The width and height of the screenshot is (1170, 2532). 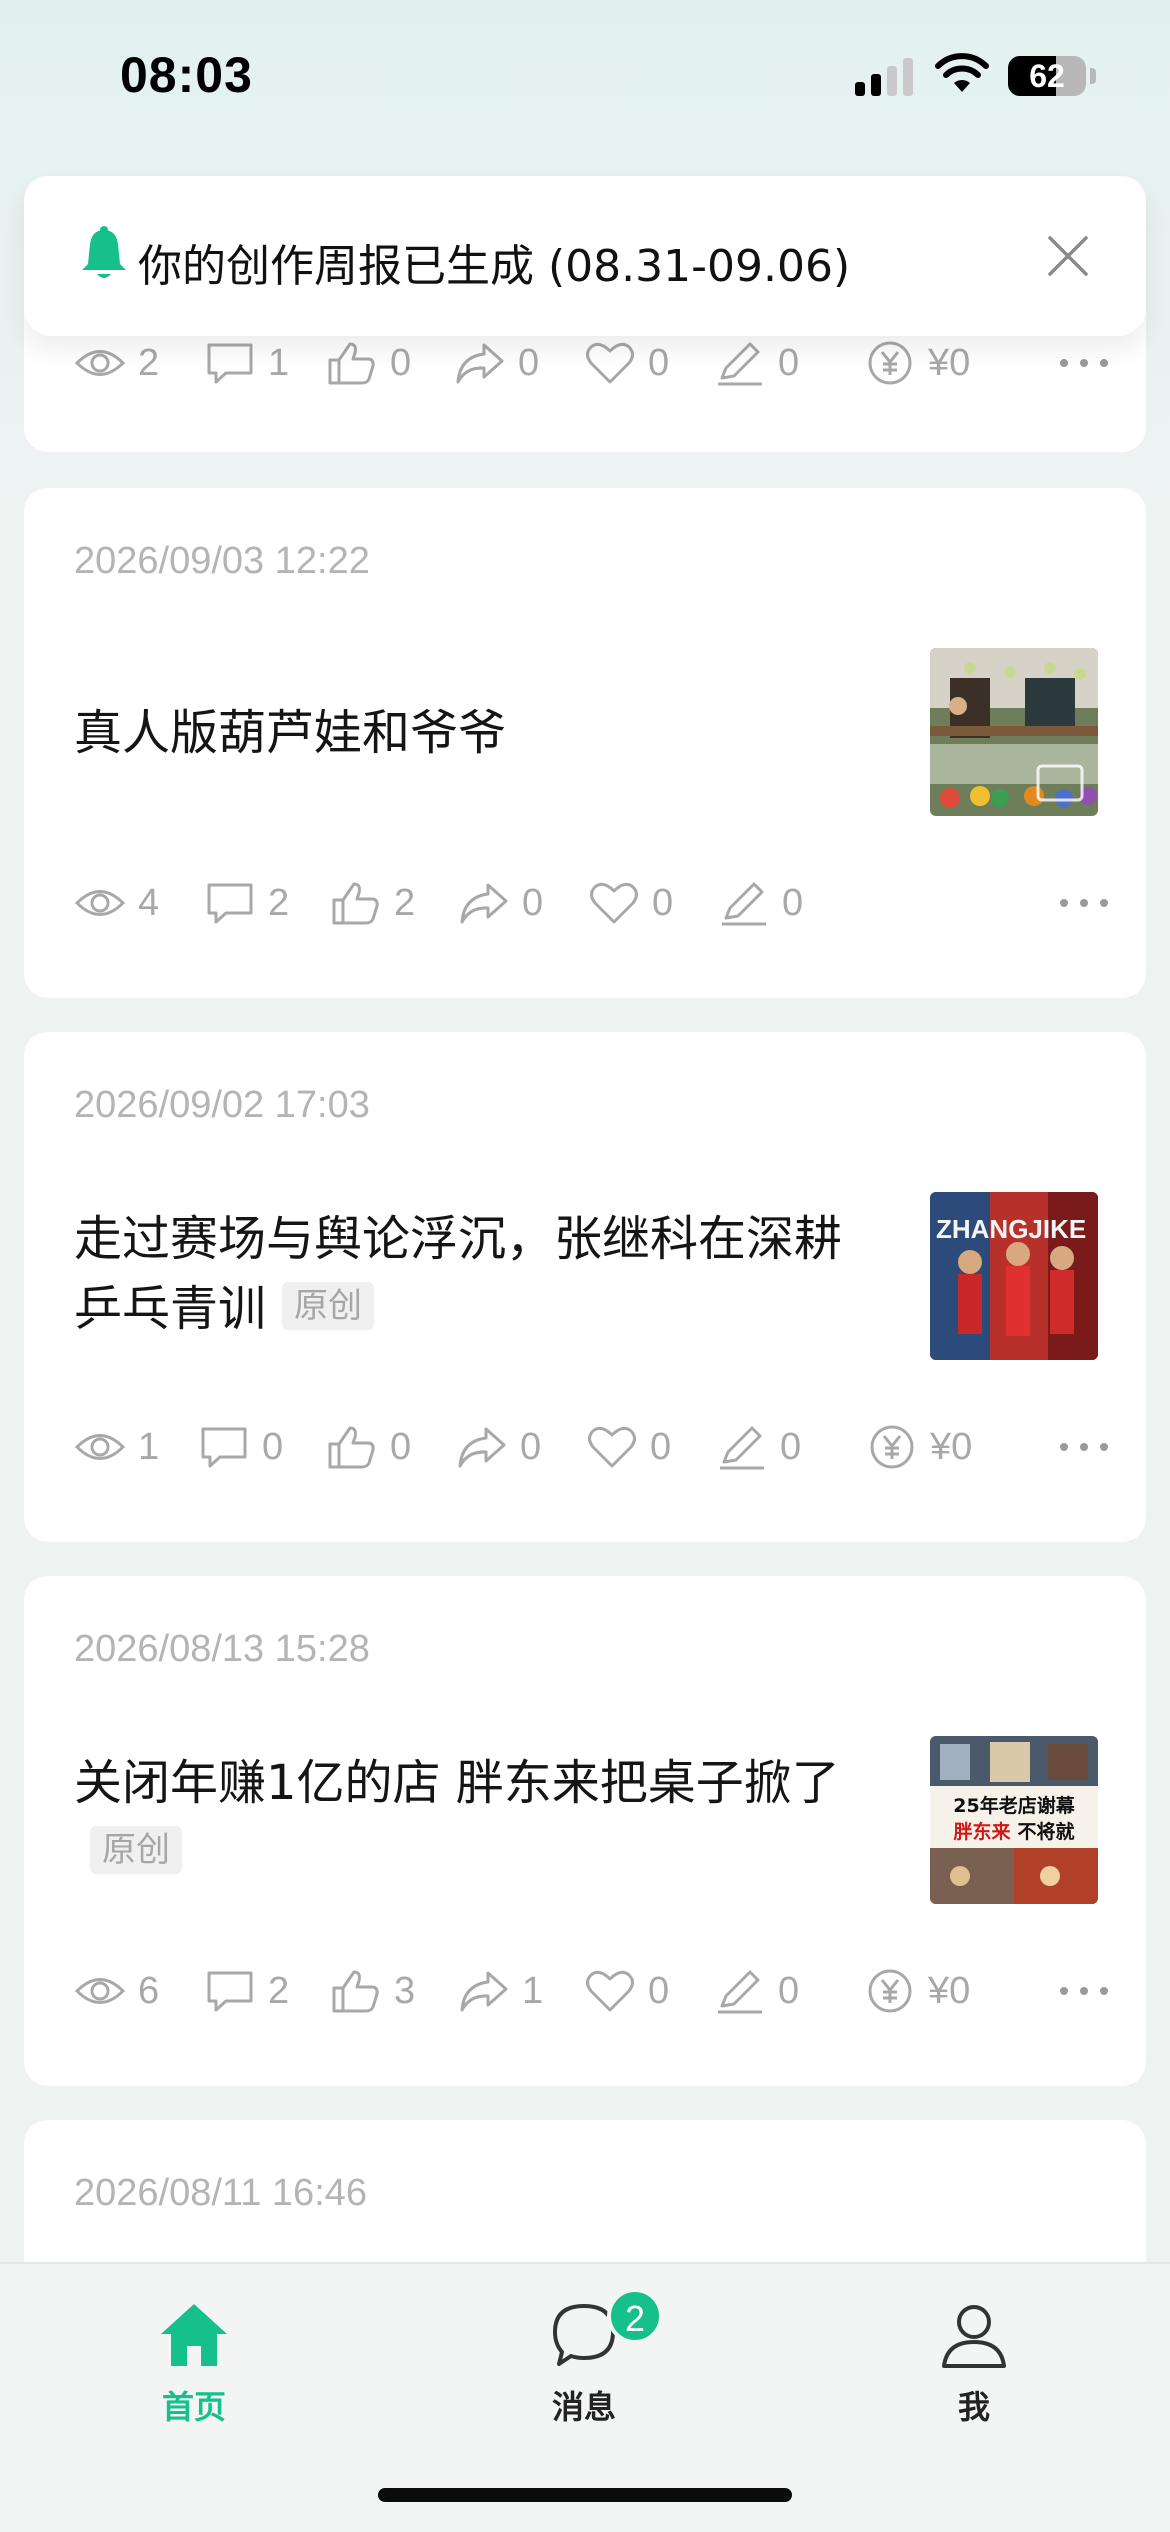 I want to click on thumbnail-caption-black: 不将就, so click(x=1045, y=1831).